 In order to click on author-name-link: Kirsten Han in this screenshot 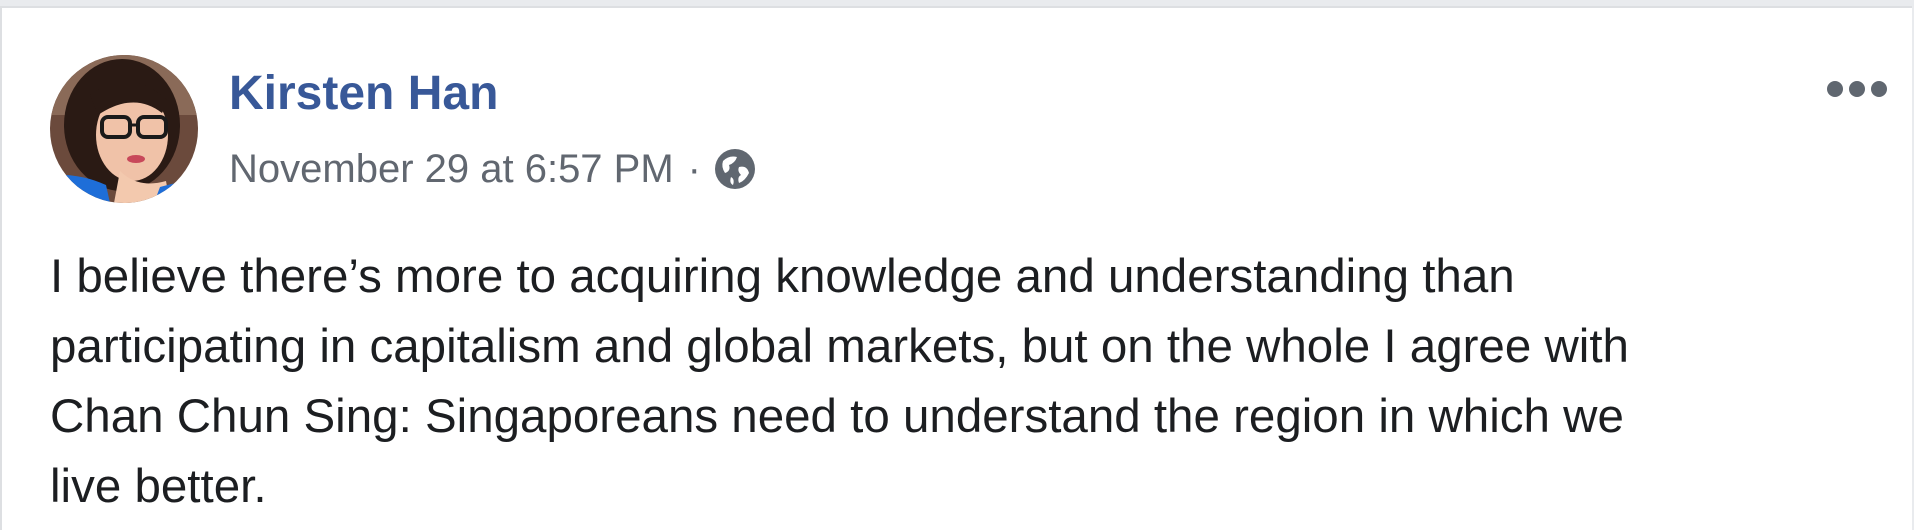, I will do `click(363, 94)`.